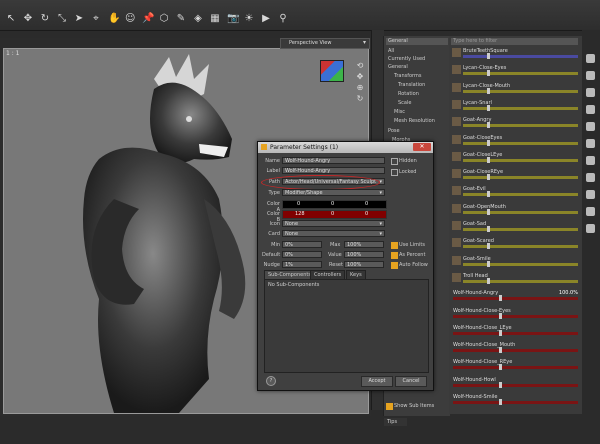 The height and width of the screenshot is (444, 600). Describe the element at coordinates (302, 244) in the screenshot. I see `min-field: 0%` at that location.